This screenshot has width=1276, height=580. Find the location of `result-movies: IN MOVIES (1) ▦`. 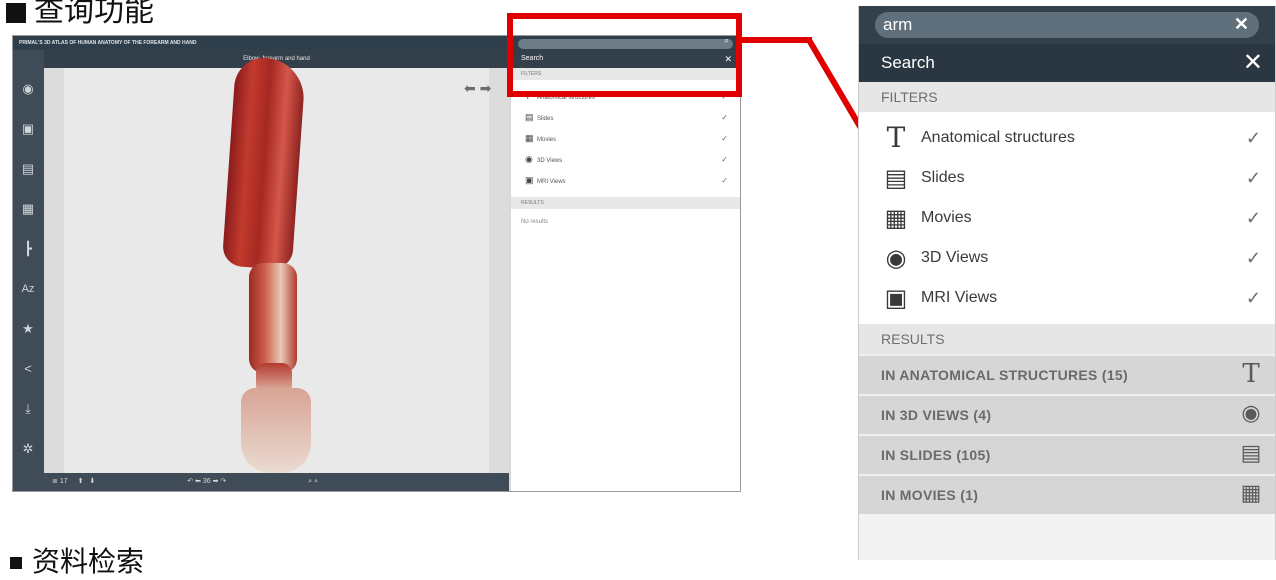

result-movies: IN MOVIES (1) ▦ is located at coordinates (1067, 494).